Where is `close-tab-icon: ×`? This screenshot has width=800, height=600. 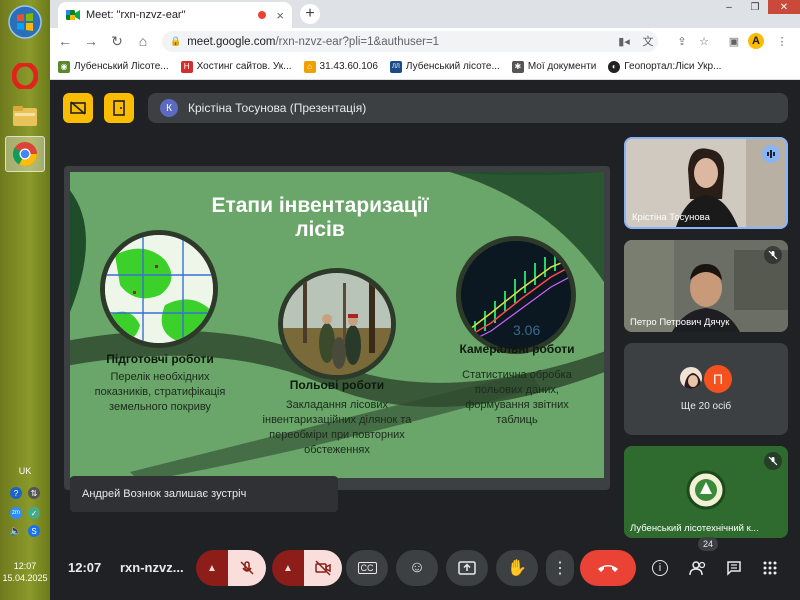 close-tab-icon: × is located at coordinates (280, 15).